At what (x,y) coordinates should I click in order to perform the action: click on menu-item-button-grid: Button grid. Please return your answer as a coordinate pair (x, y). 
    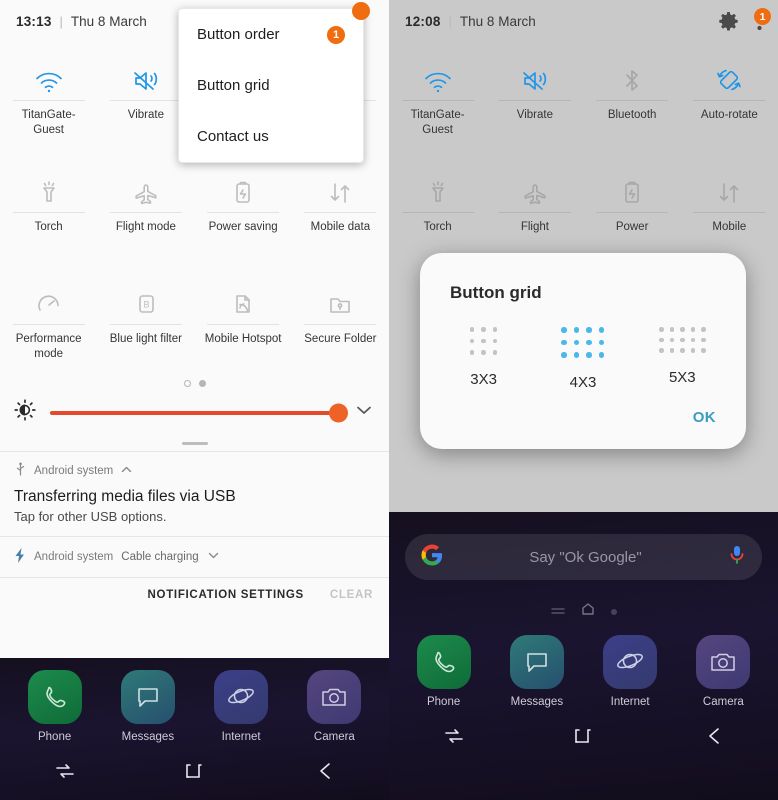
    Looking at the image, I should click on (271, 85).